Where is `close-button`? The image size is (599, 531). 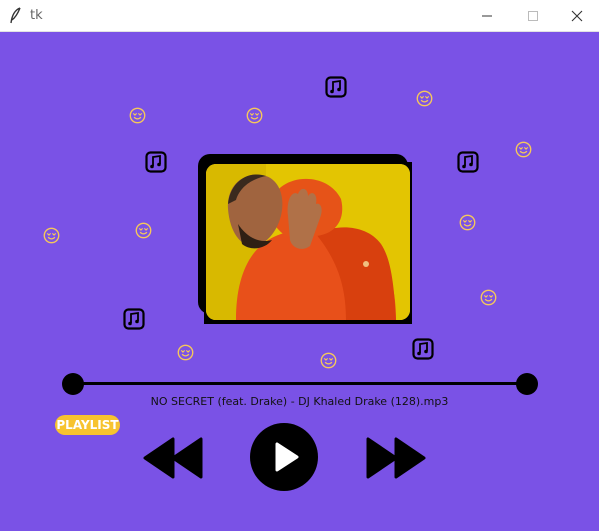 close-button is located at coordinates (576, 16).